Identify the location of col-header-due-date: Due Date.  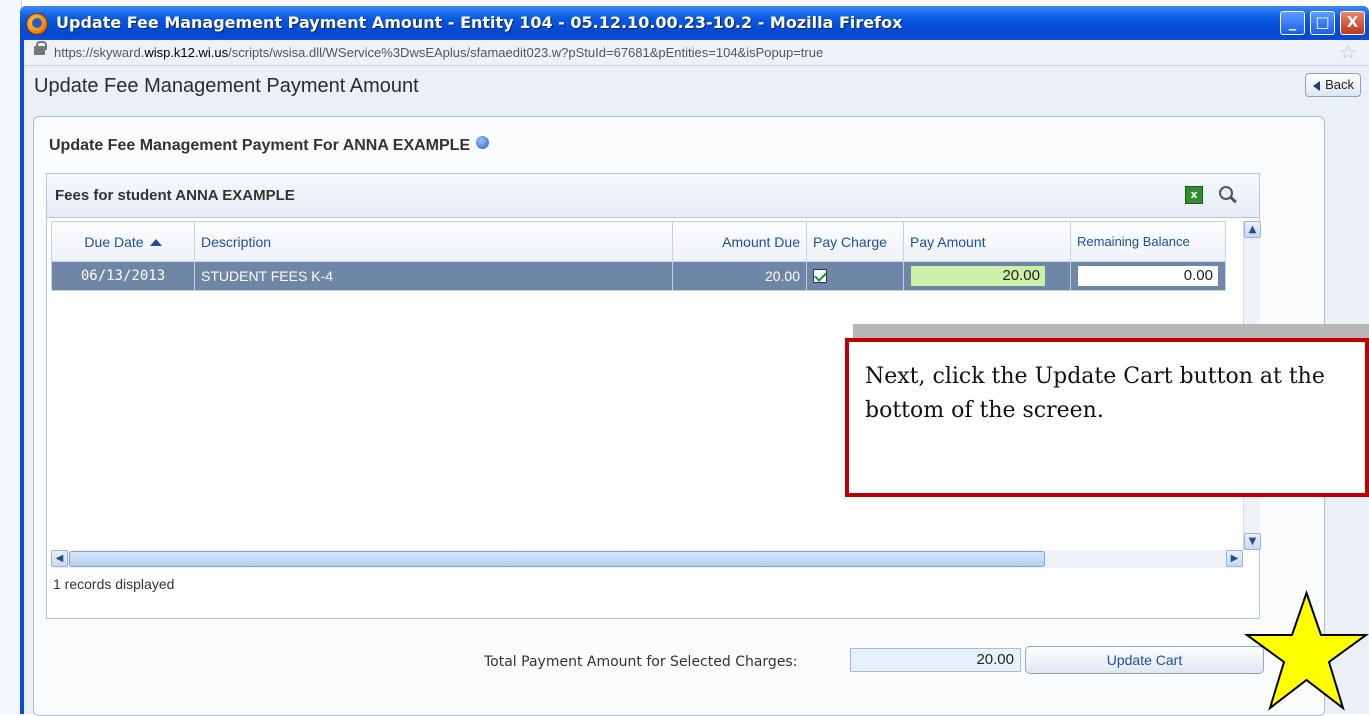
(123, 241).